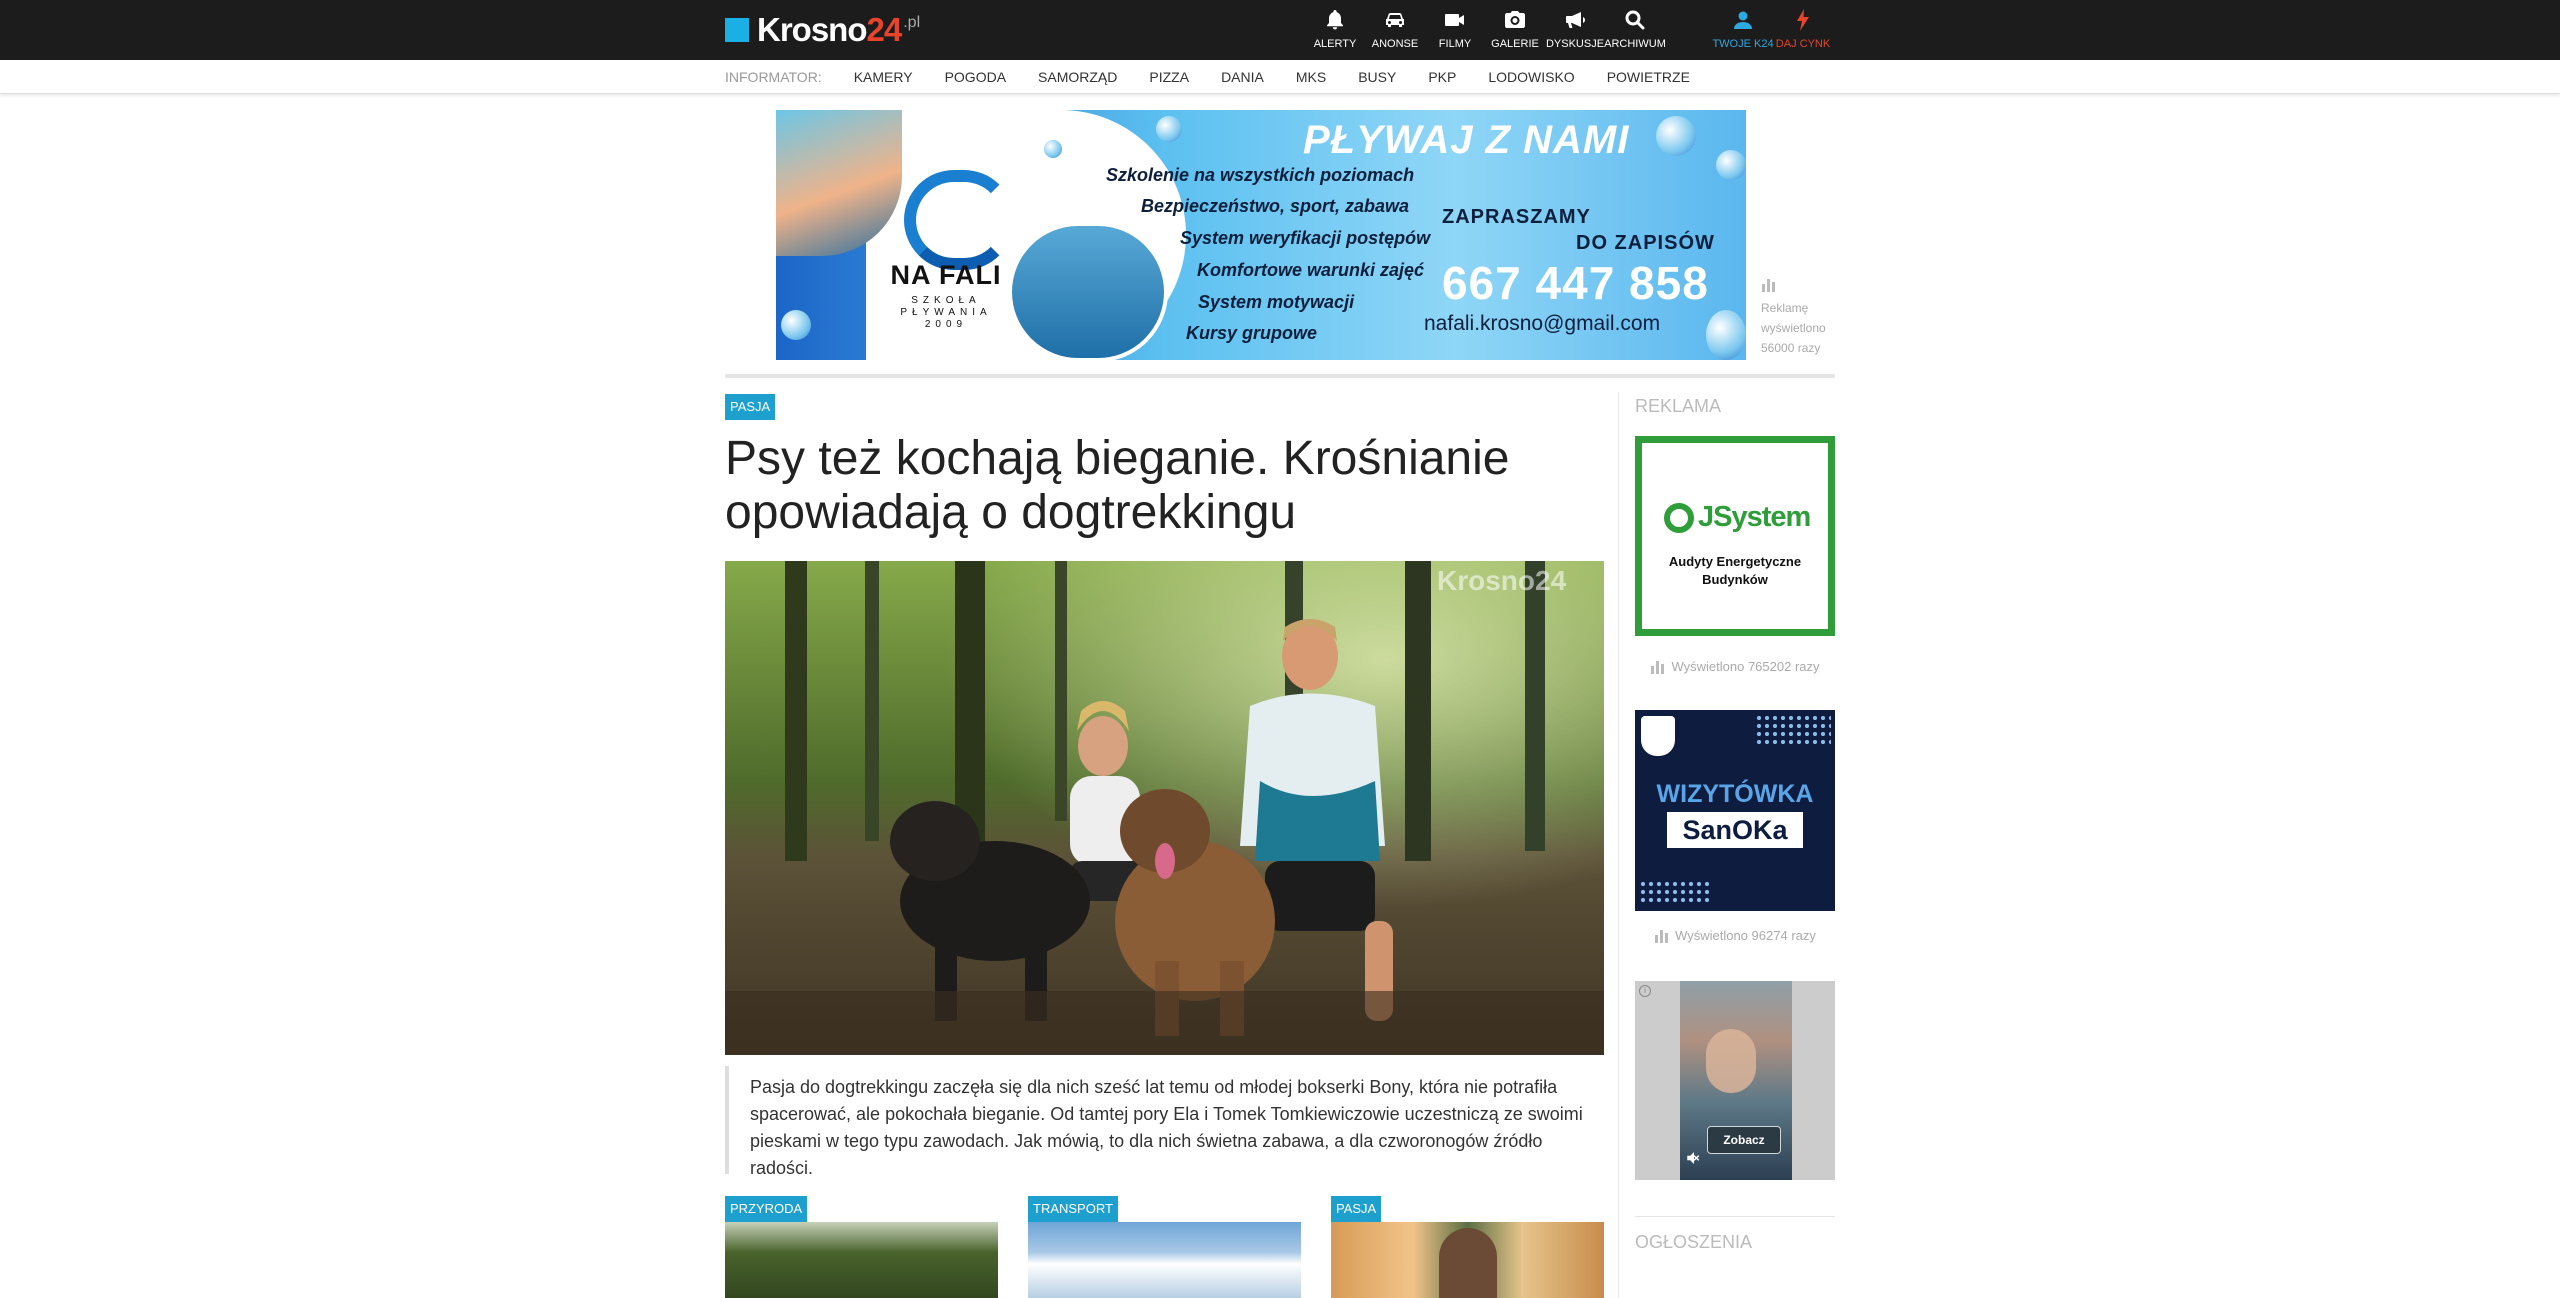  I want to click on mute-icon, so click(1694, 1158).